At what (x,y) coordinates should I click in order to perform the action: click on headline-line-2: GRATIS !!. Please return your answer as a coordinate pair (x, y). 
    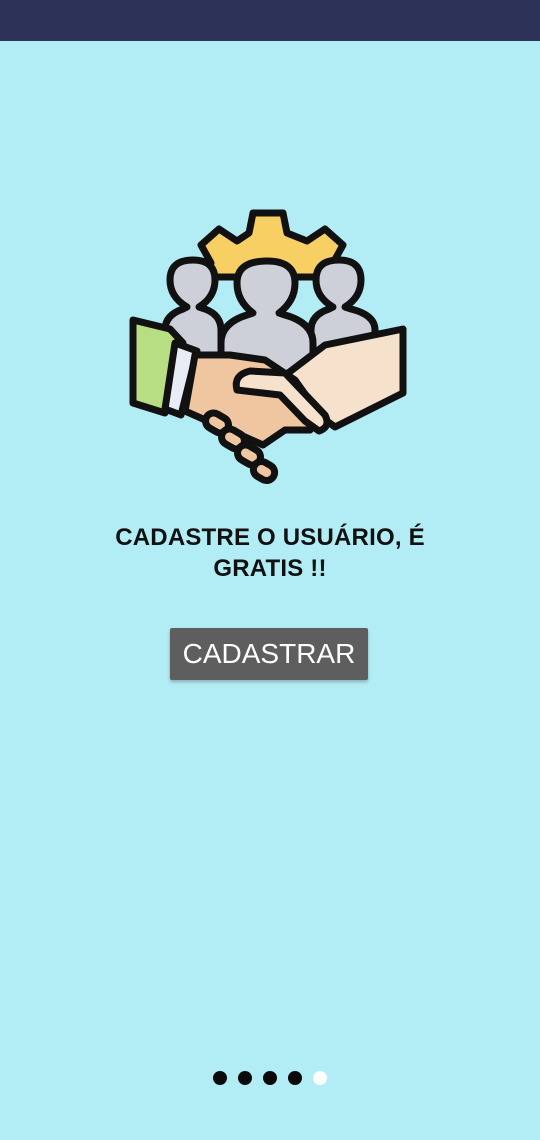
    Looking at the image, I should click on (270, 568).